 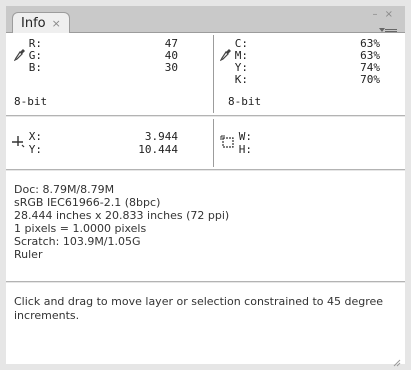 What do you see at coordinates (158, 149) in the screenshot?
I see `position-y-value: 10.444` at bounding box center [158, 149].